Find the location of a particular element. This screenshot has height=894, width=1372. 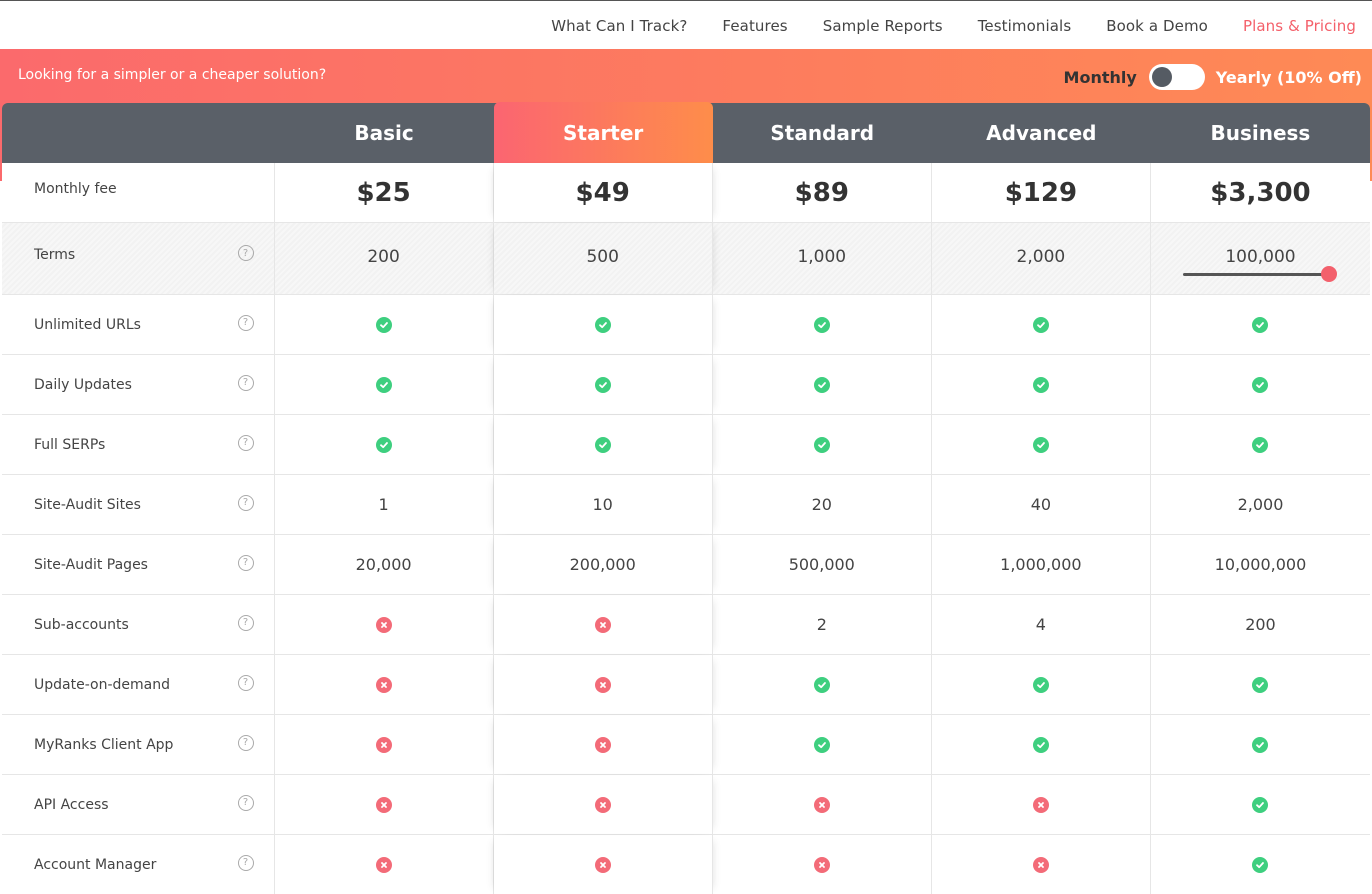

billing-period-toggle is located at coordinates (1176, 77).